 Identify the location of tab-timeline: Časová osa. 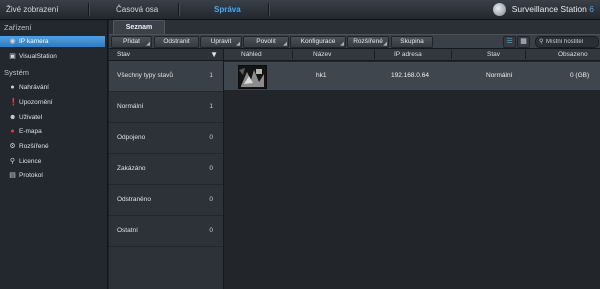
(137, 9).